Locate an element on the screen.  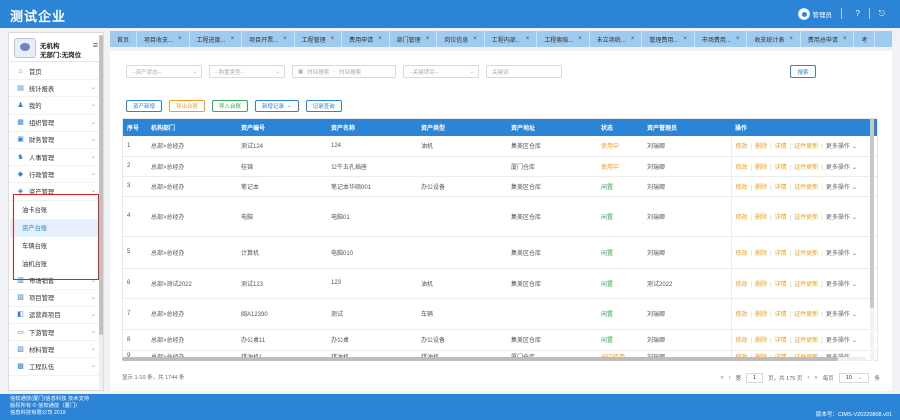
record-query-button: 记录查询 is located at coordinates (323, 106).